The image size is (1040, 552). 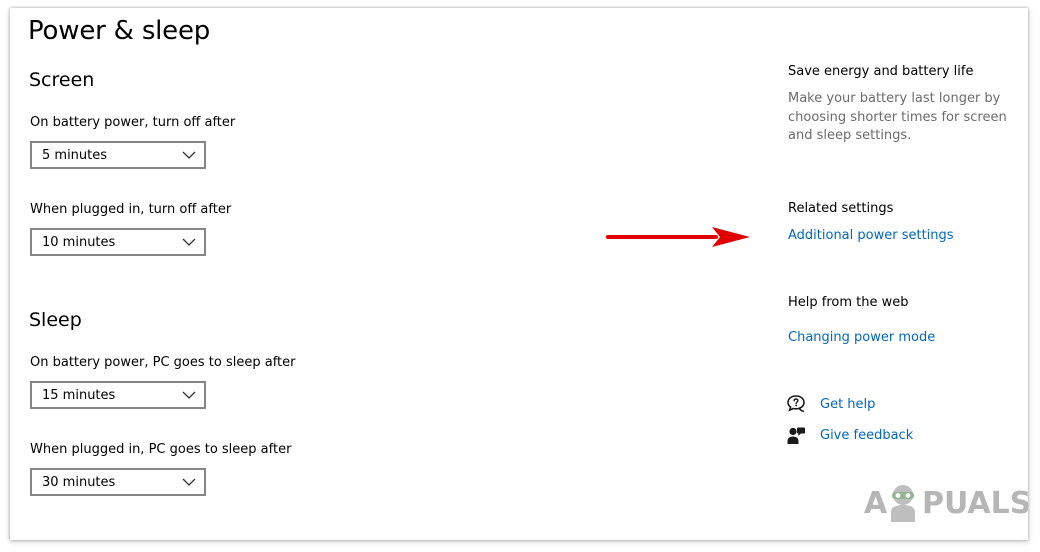 I want to click on screen-section-heading: Screen, so click(x=62, y=80).